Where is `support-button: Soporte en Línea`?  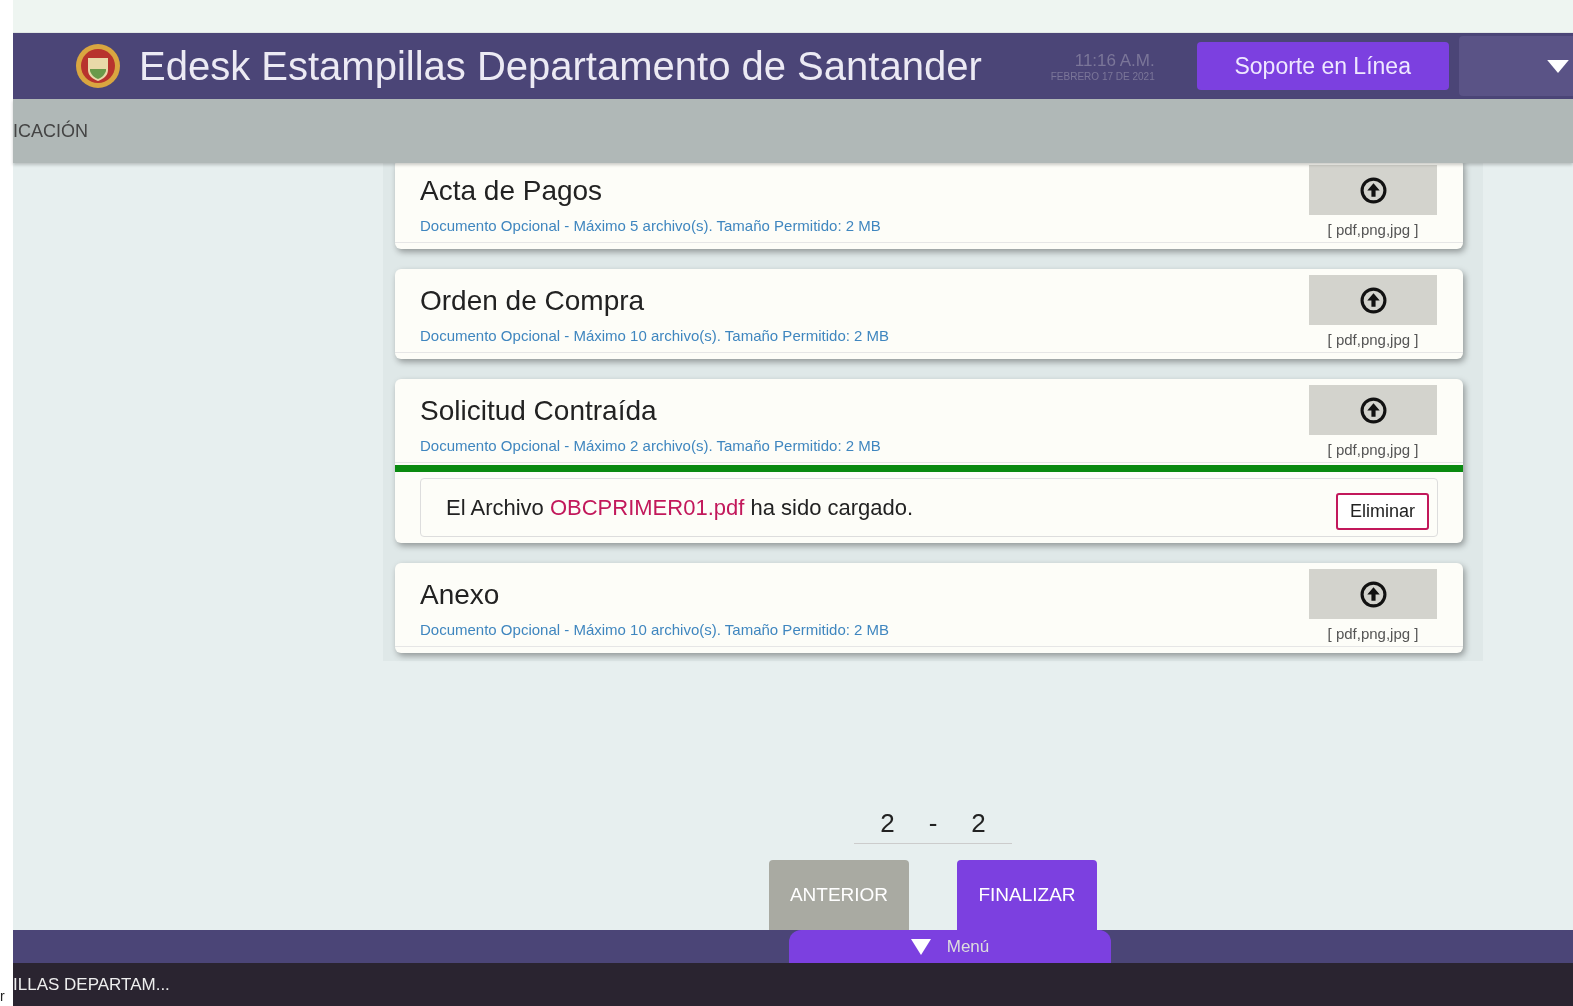
support-button: Soporte en Línea is located at coordinates (1322, 66).